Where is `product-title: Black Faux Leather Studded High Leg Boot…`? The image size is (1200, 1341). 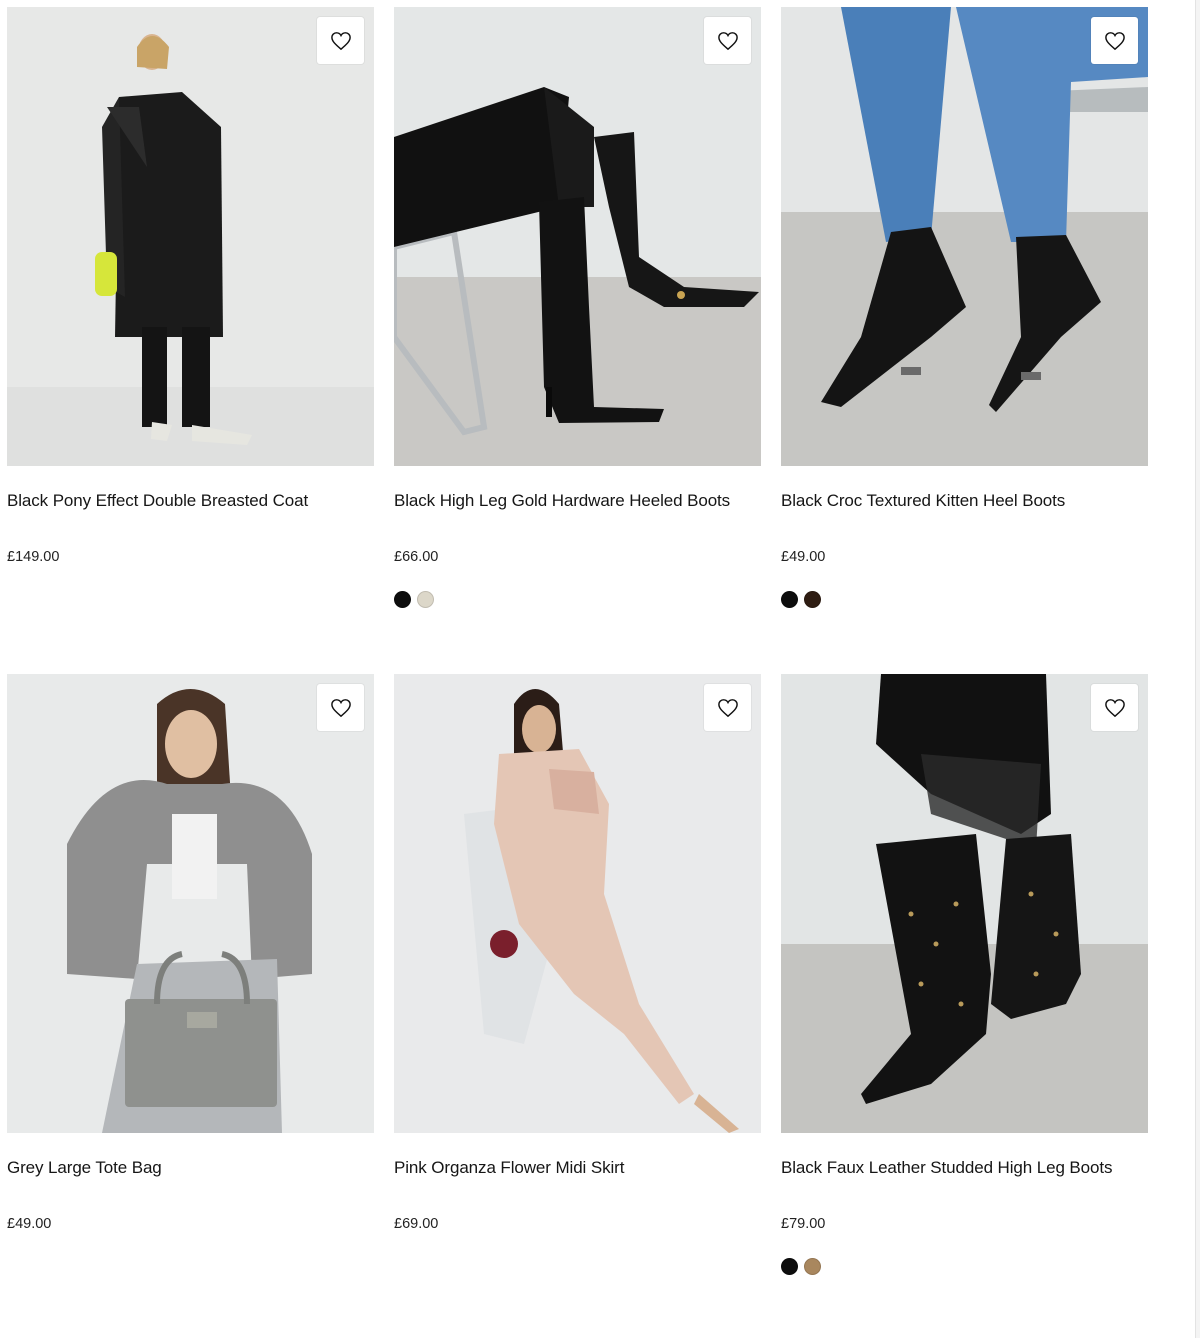
product-title: Black Faux Leather Studded High Leg Boot… is located at coordinates (964, 1168).